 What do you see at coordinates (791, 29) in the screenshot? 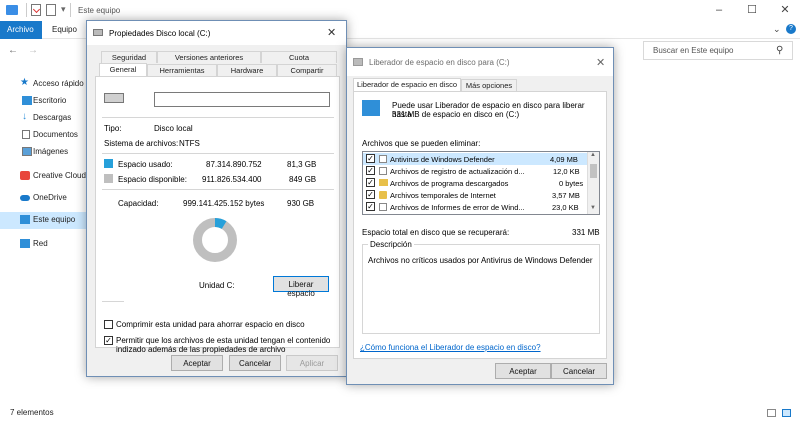
I see `help-icon: ?` at bounding box center [791, 29].